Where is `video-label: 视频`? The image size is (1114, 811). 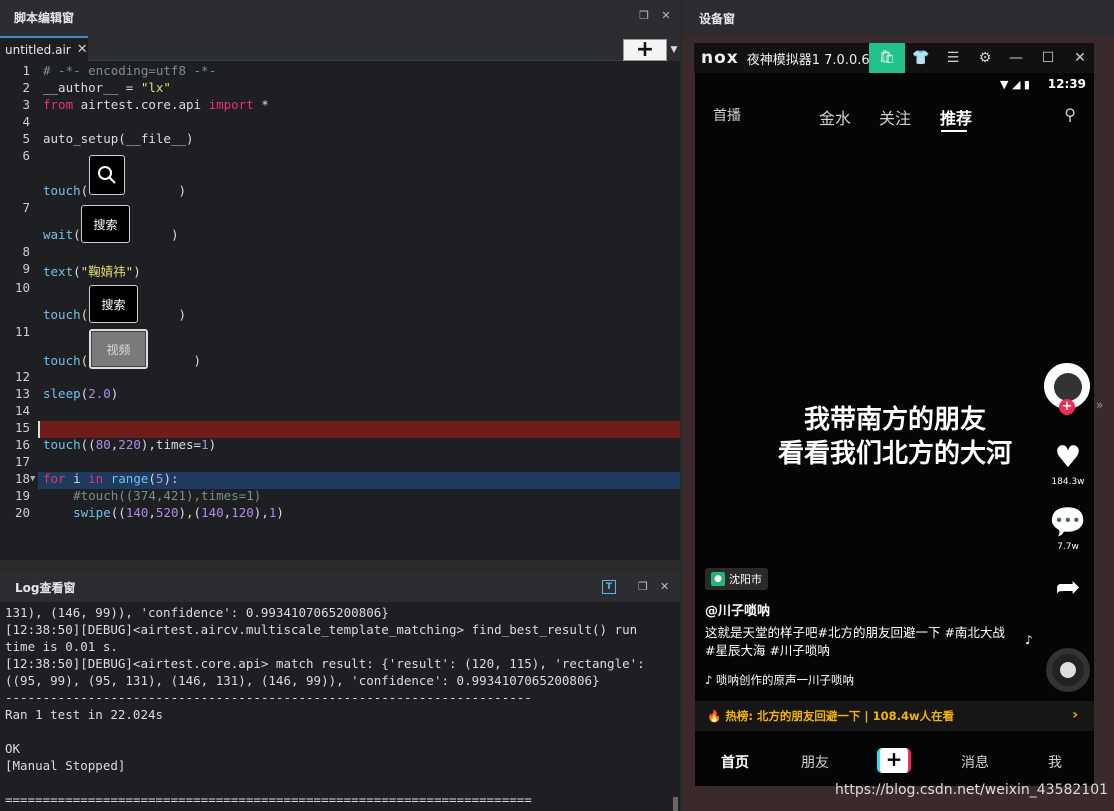 video-label: 视频 is located at coordinates (118, 349).